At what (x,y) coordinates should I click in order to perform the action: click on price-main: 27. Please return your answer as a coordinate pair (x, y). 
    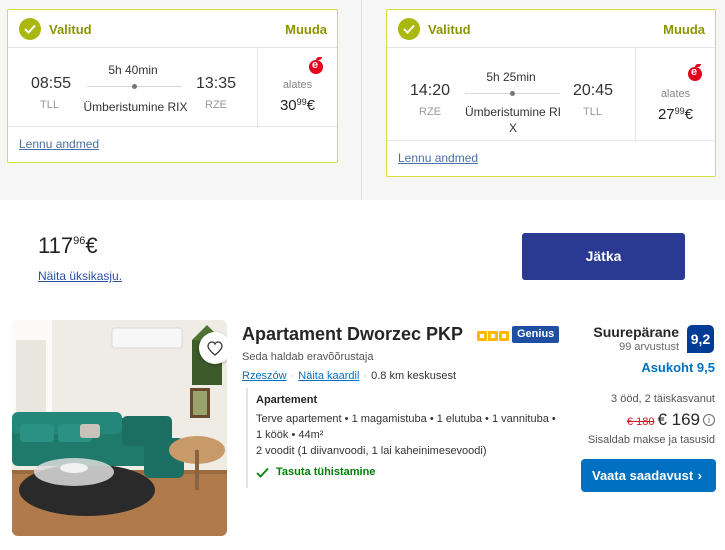
    Looking at the image, I should click on (666, 114).